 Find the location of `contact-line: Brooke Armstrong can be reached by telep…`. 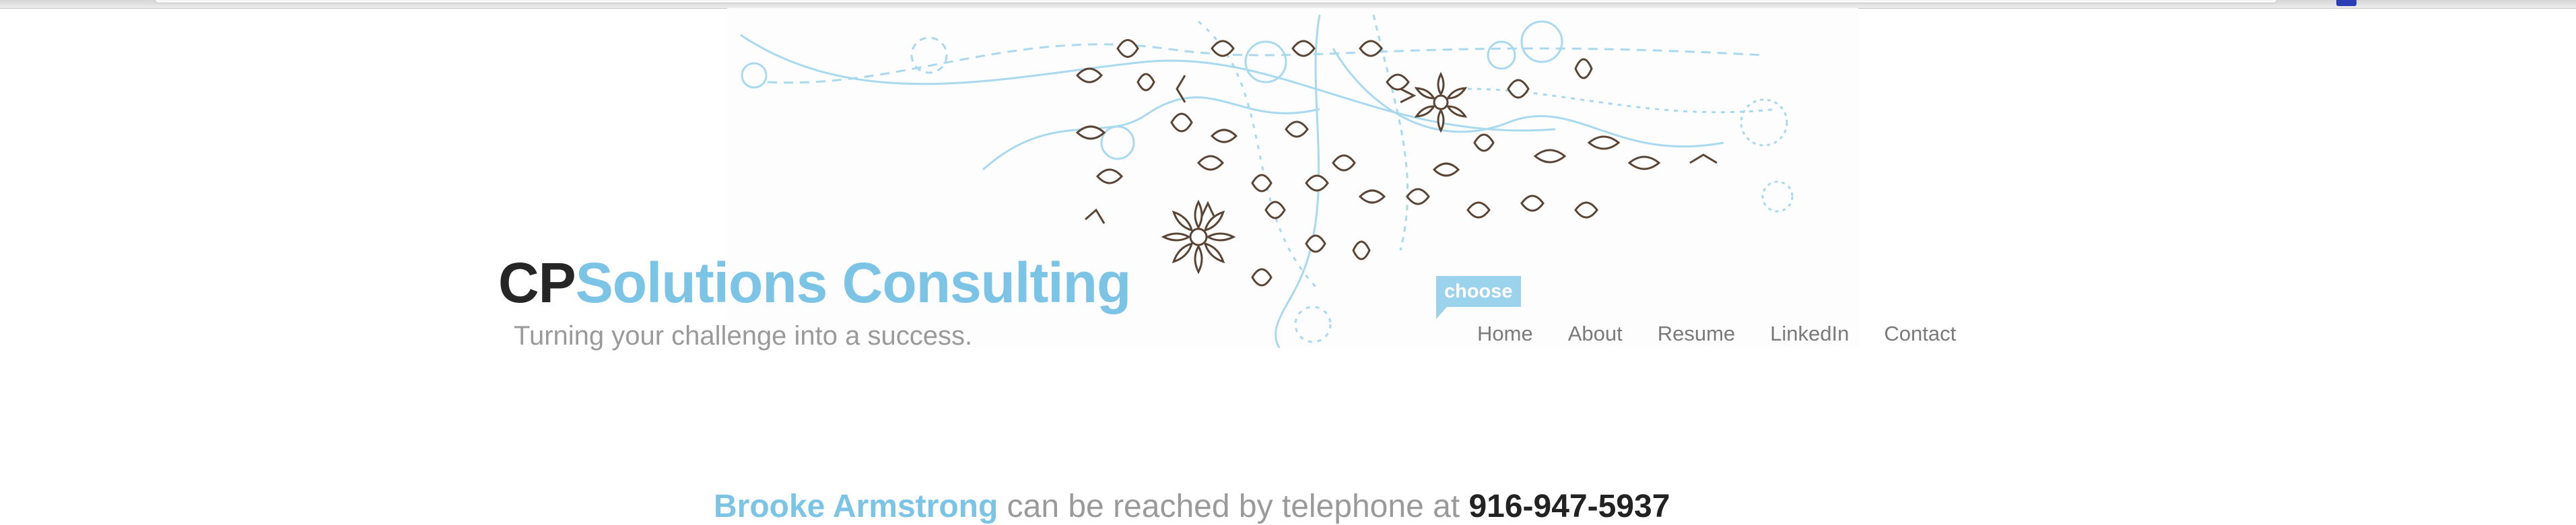

contact-line: Brooke Armstrong can be reached by telep… is located at coordinates (1192, 507).